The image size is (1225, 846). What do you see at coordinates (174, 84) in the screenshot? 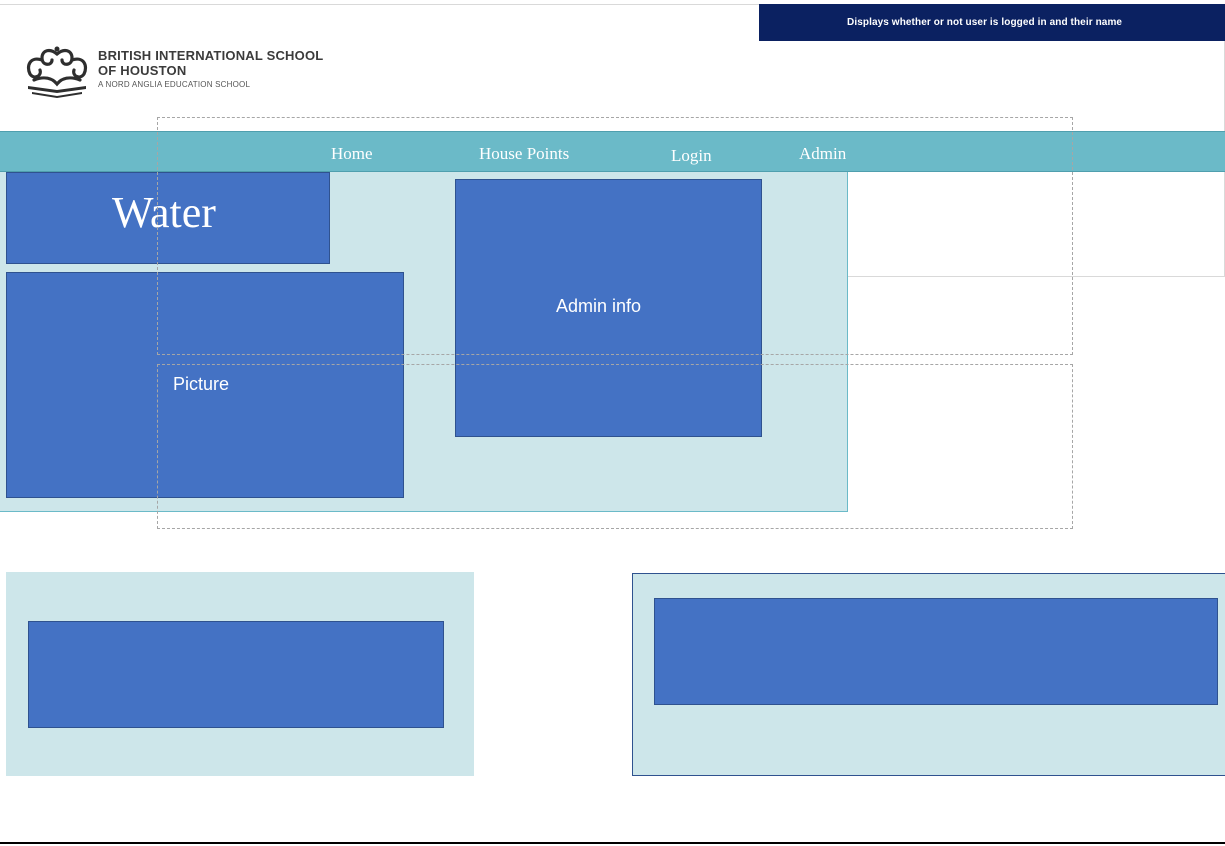
I see `logo-tagline: A NORD ANGLIA EDUCATION SCHOOL` at bounding box center [174, 84].